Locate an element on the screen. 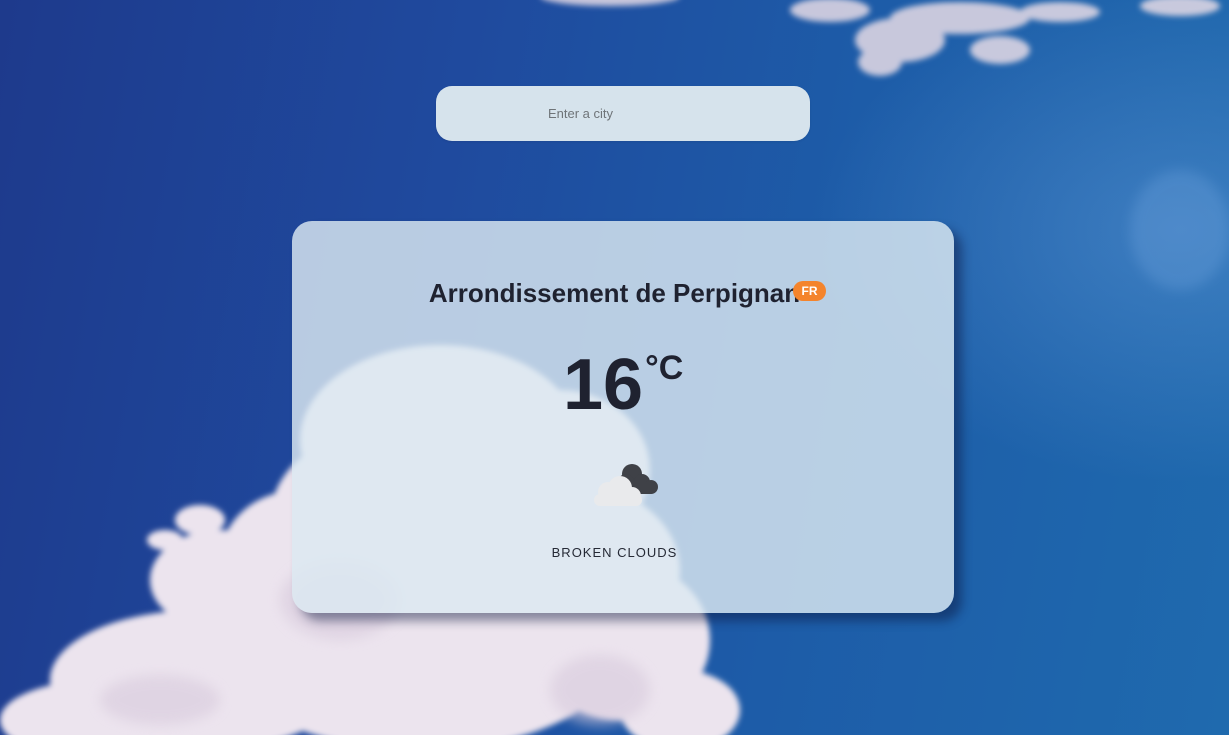 The width and height of the screenshot is (1229, 735). city-heading: Arrondissement de Perpignan is located at coordinates (614, 293).